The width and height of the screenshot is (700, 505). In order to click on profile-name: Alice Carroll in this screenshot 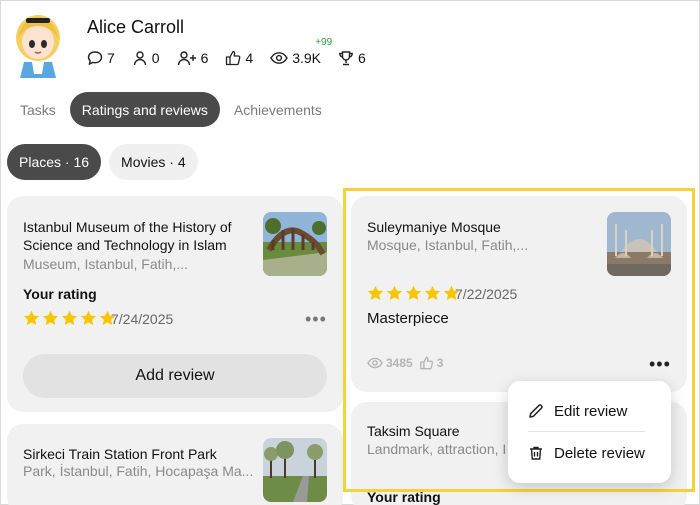, I will do `click(136, 27)`.